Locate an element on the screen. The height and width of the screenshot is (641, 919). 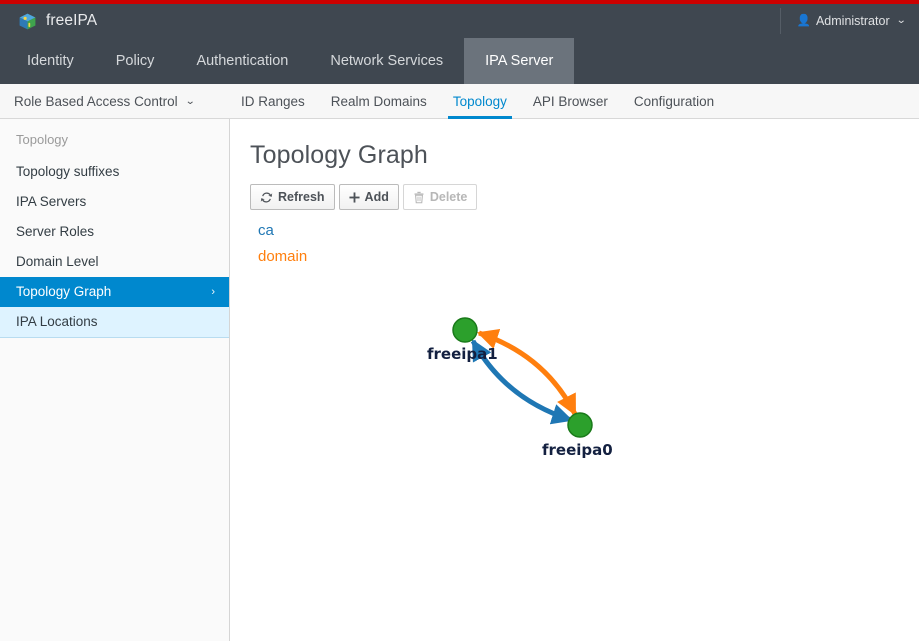
subnav-realm-domains: Realm Domains is located at coordinates (379, 101).